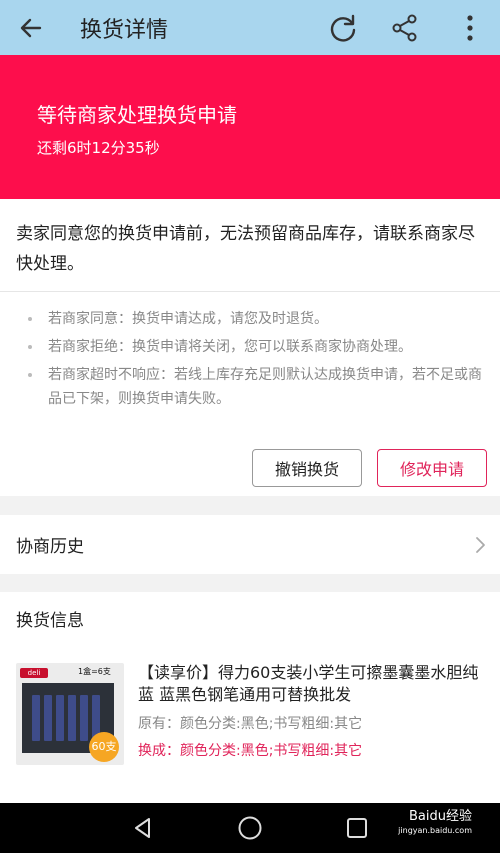  What do you see at coordinates (137, 115) in the screenshot?
I see `status-title: 等待商家处理换货申请` at bounding box center [137, 115].